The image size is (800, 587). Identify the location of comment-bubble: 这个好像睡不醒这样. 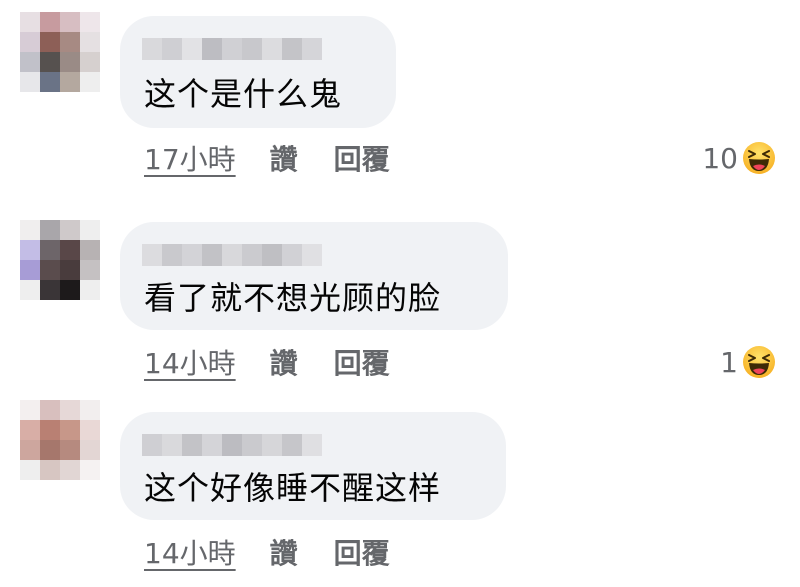
(313, 466).